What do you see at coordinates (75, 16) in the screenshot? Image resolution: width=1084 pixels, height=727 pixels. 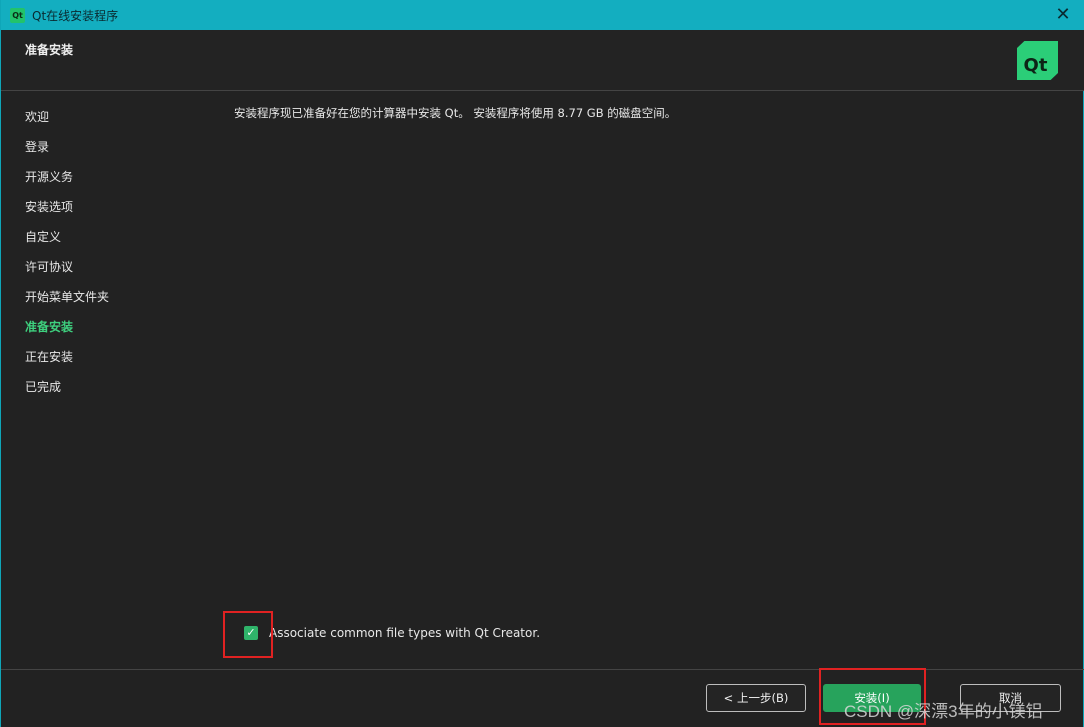 I see `window-title: Qt在线安装程序` at bounding box center [75, 16].